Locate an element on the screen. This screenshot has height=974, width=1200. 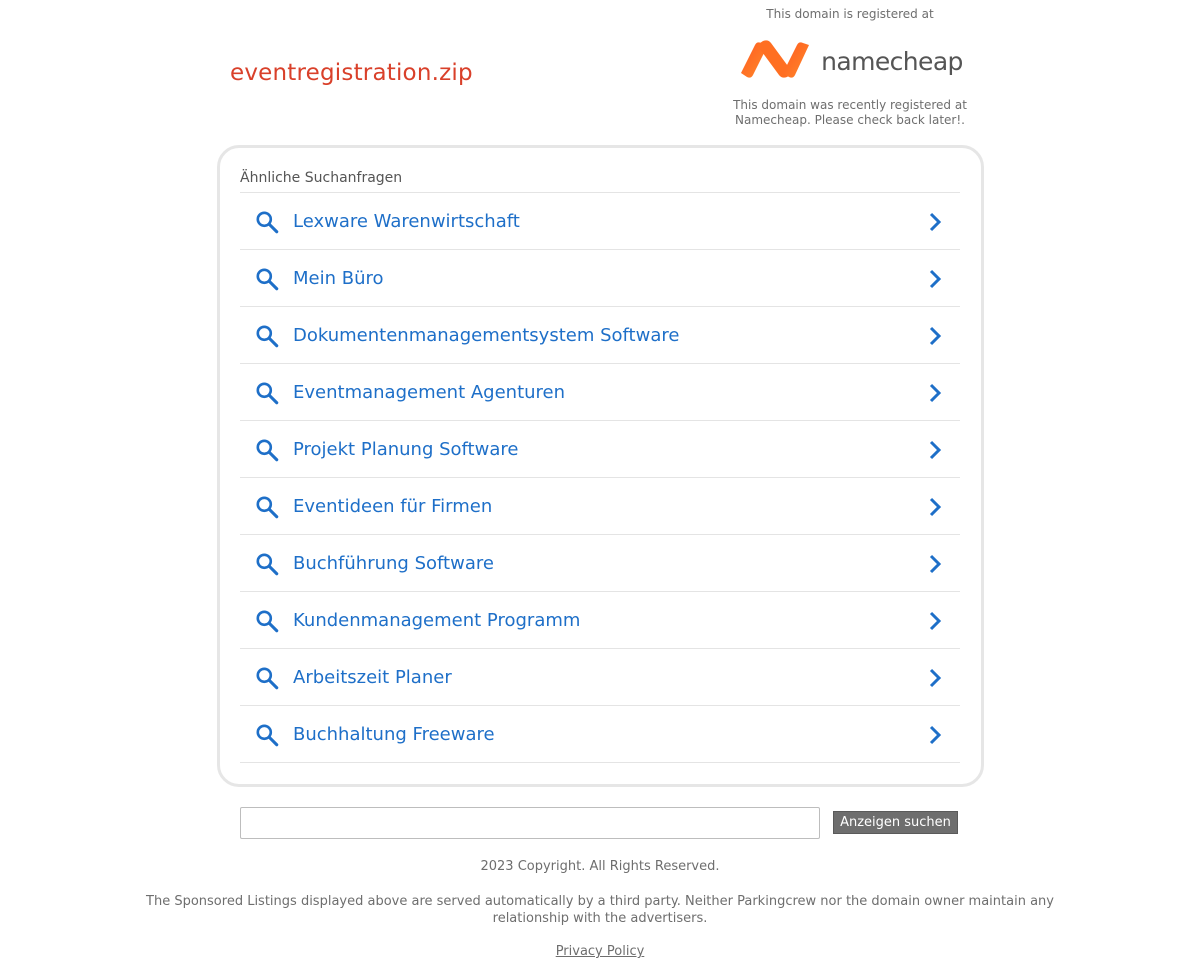
related-search-label: Kundenmanagement Programm is located at coordinates (437, 620).